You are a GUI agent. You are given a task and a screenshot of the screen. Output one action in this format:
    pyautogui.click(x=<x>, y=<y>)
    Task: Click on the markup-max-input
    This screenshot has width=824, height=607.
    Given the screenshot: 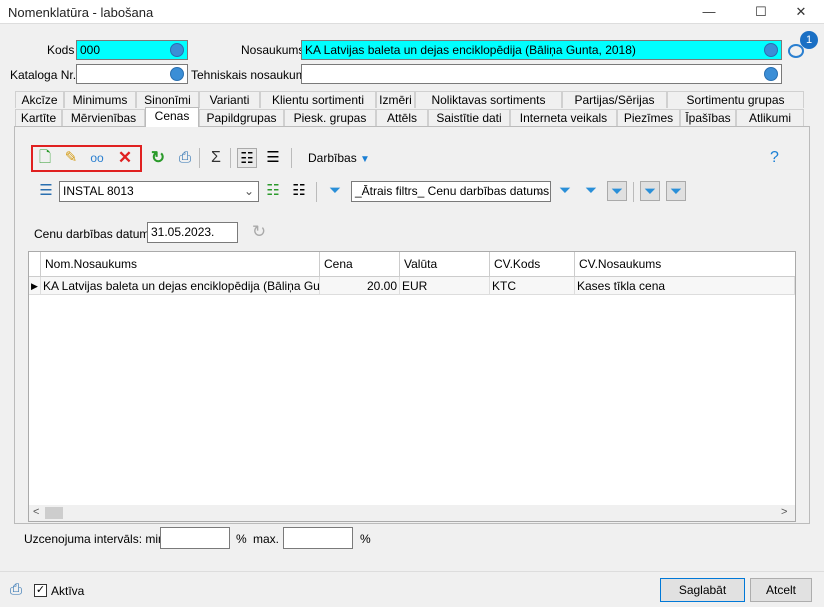 What is the action you would take?
    pyautogui.click(x=318, y=538)
    